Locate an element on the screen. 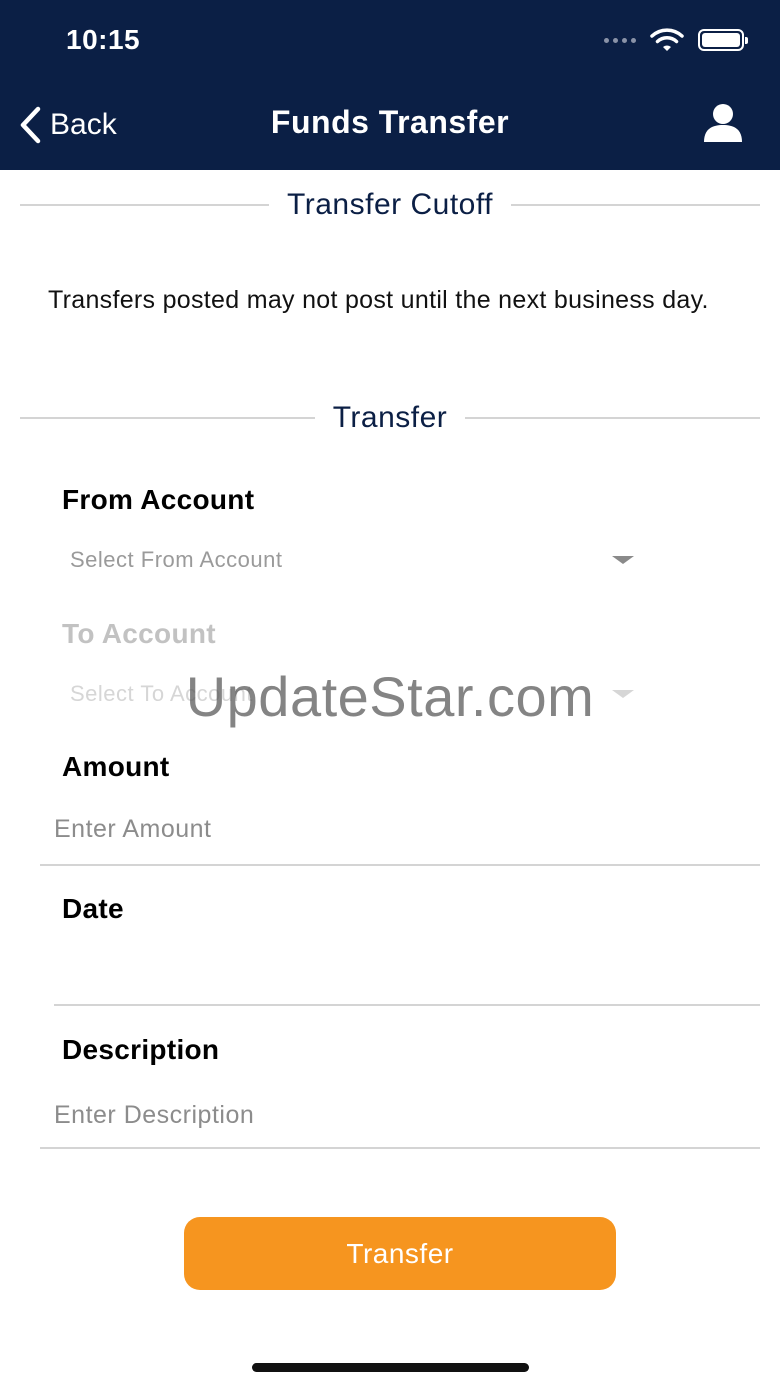 Image resolution: width=780 pixels, height=1387 pixels. transfer-section-header: Transfer is located at coordinates (390, 418).